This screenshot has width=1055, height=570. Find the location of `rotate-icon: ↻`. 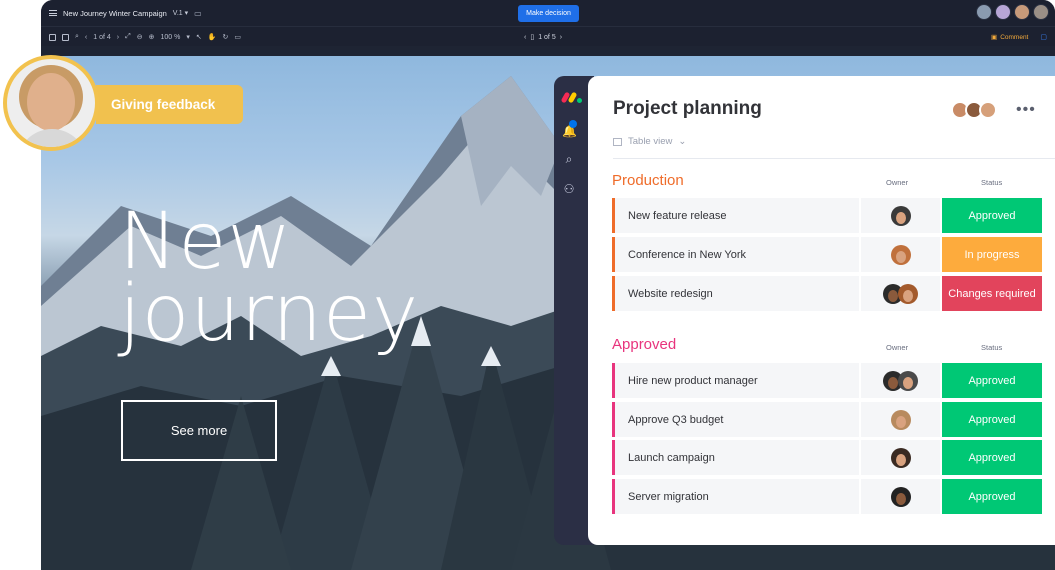

rotate-icon: ↻ is located at coordinates (225, 37).